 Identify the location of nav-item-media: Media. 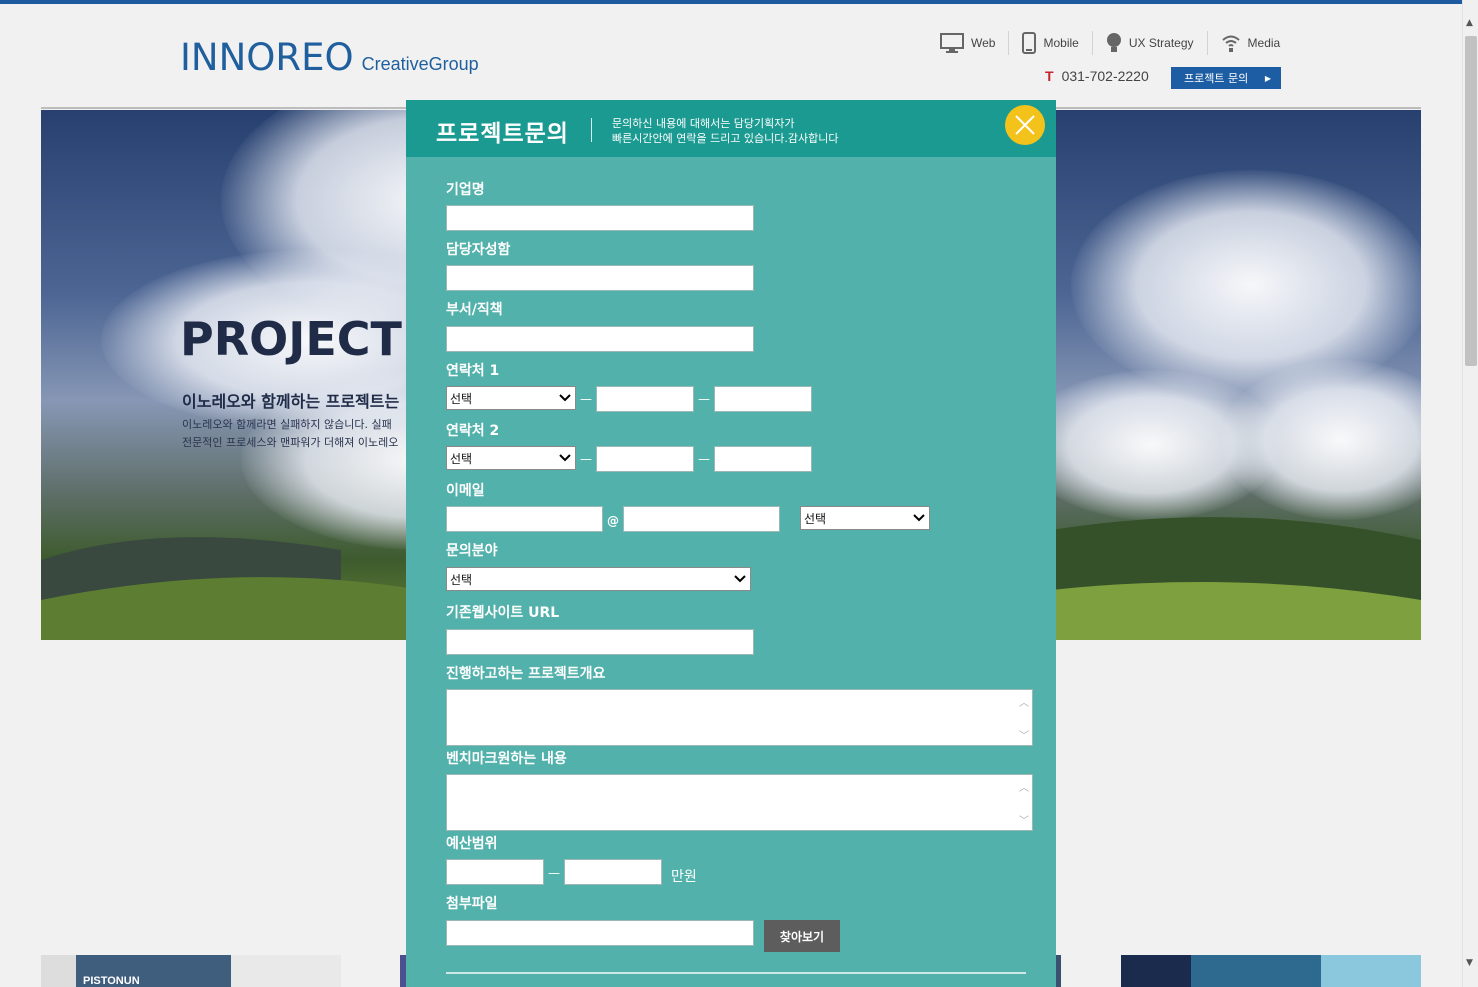
(1250, 43).